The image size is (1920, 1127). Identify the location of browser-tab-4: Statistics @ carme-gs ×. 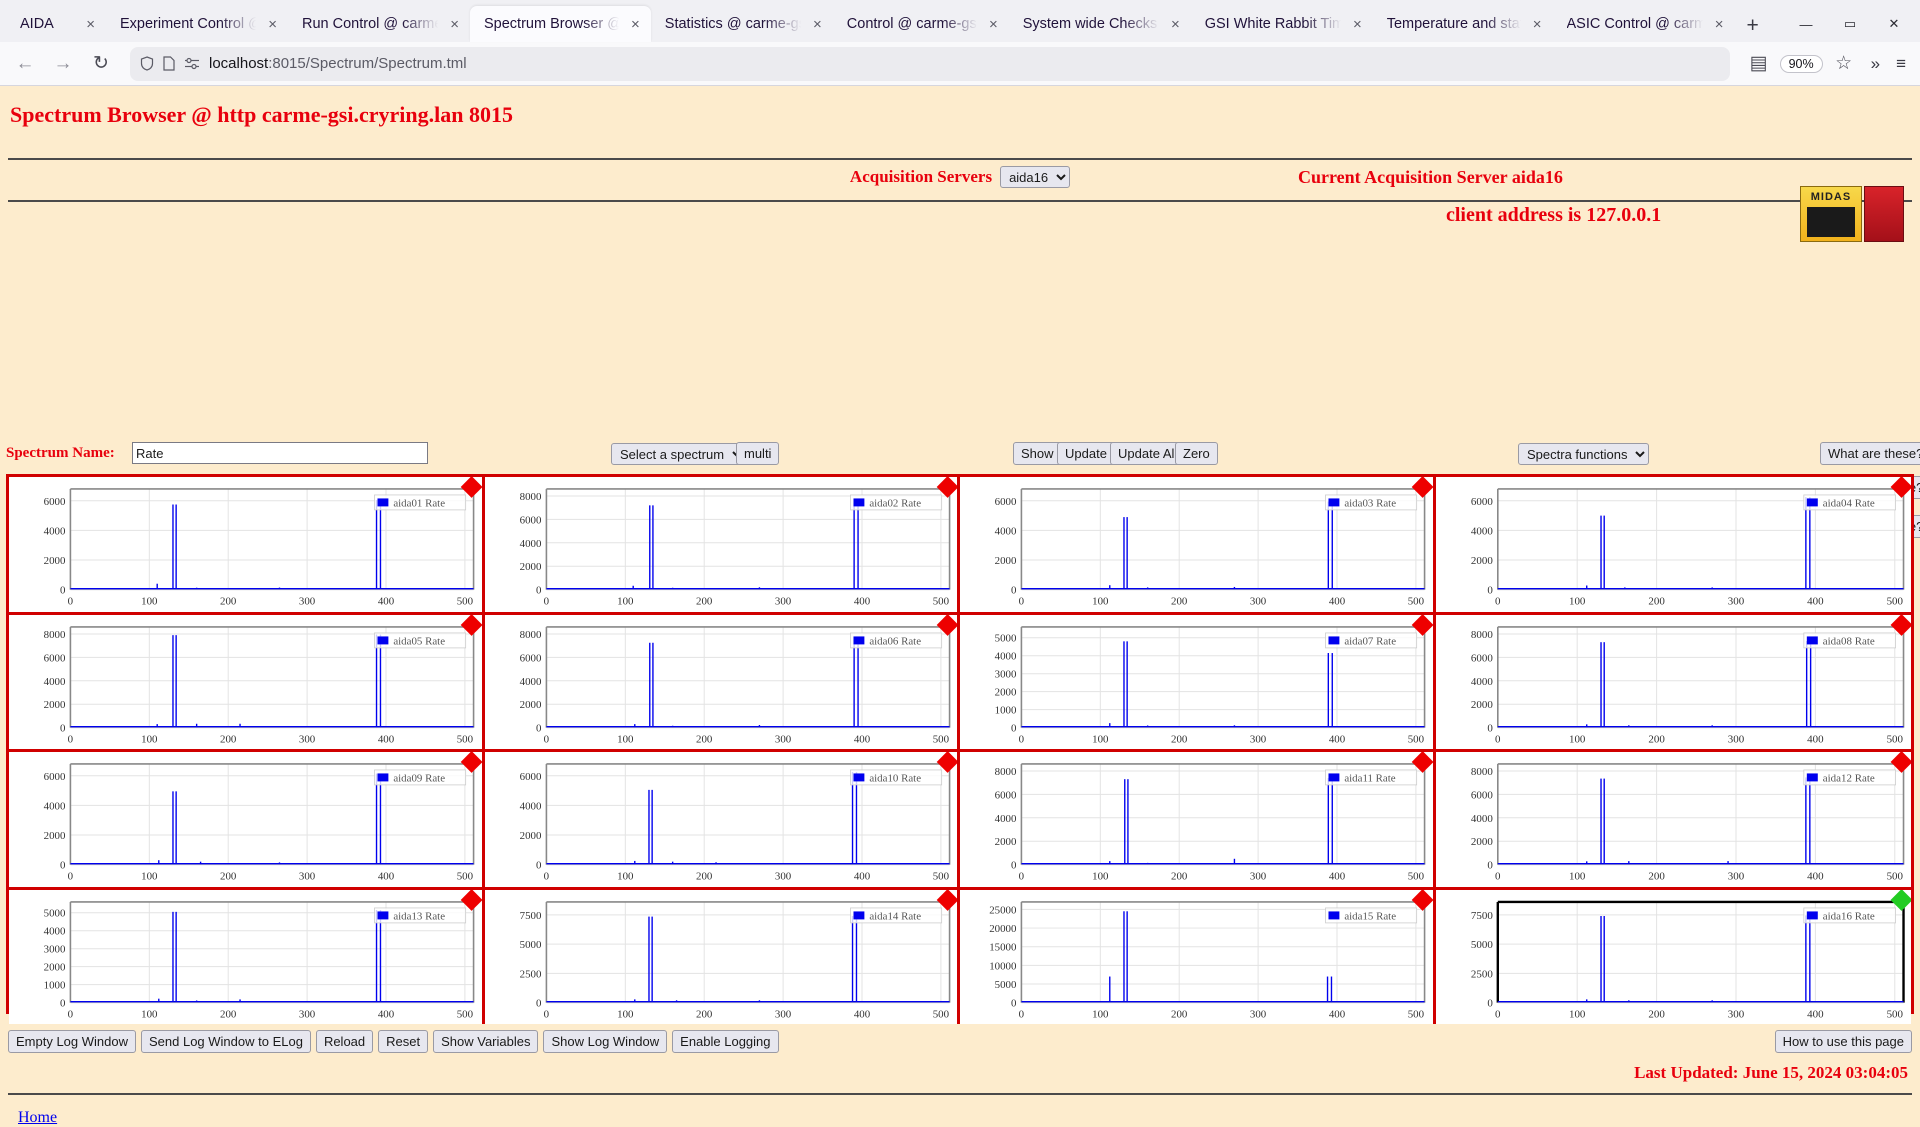
(742, 24).